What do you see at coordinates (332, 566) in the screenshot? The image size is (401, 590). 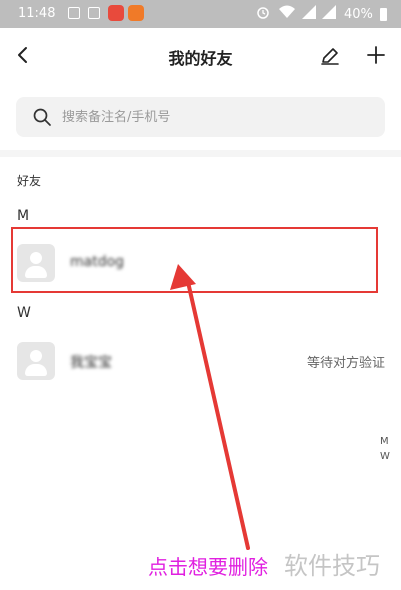 I see `watermark: 软件技巧` at bounding box center [332, 566].